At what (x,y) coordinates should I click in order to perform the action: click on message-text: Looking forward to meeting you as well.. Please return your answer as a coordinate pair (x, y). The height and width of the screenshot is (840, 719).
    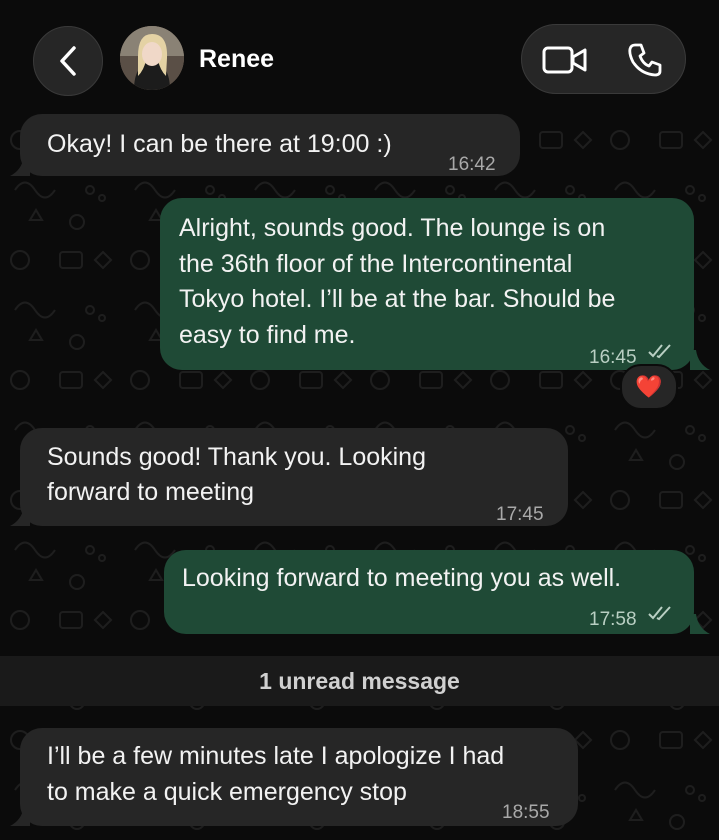
    Looking at the image, I should click on (402, 578).